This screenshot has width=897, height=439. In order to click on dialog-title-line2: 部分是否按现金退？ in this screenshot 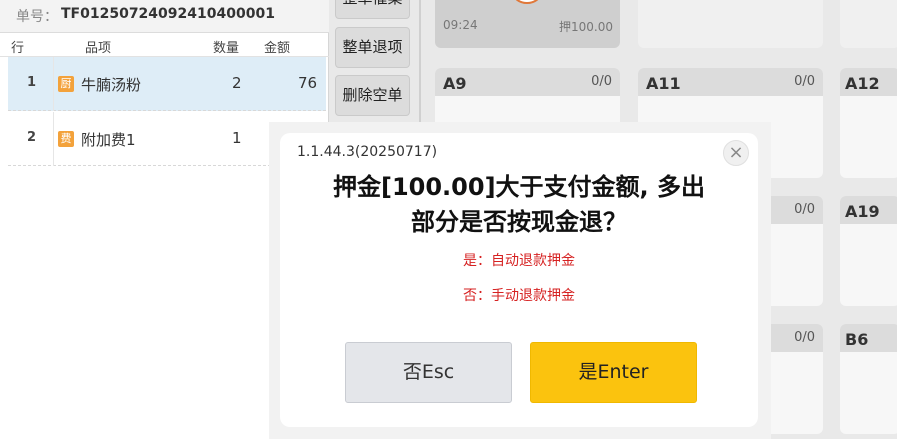, I will do `click(519, 222)`.